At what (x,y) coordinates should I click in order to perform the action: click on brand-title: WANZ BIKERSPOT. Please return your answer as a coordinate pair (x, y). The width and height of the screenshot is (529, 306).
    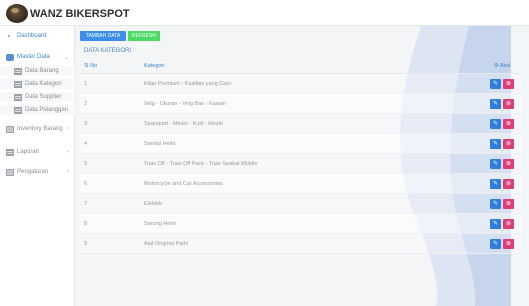
    Looking at the image, I should click on (80, 13).